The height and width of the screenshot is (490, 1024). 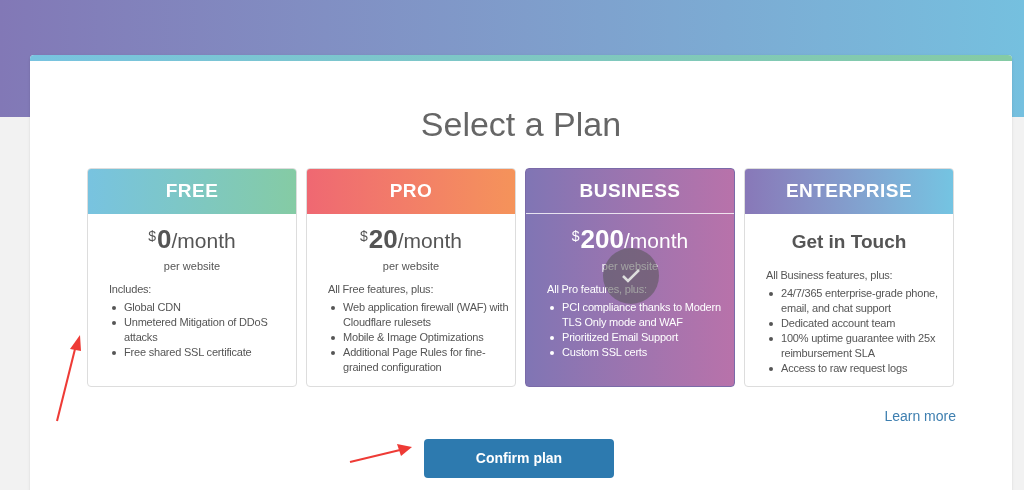 What do you see at coordinates (192, 191) in the screenshot?
I see `plan-name: FREE` at bounding box center [192, 191].